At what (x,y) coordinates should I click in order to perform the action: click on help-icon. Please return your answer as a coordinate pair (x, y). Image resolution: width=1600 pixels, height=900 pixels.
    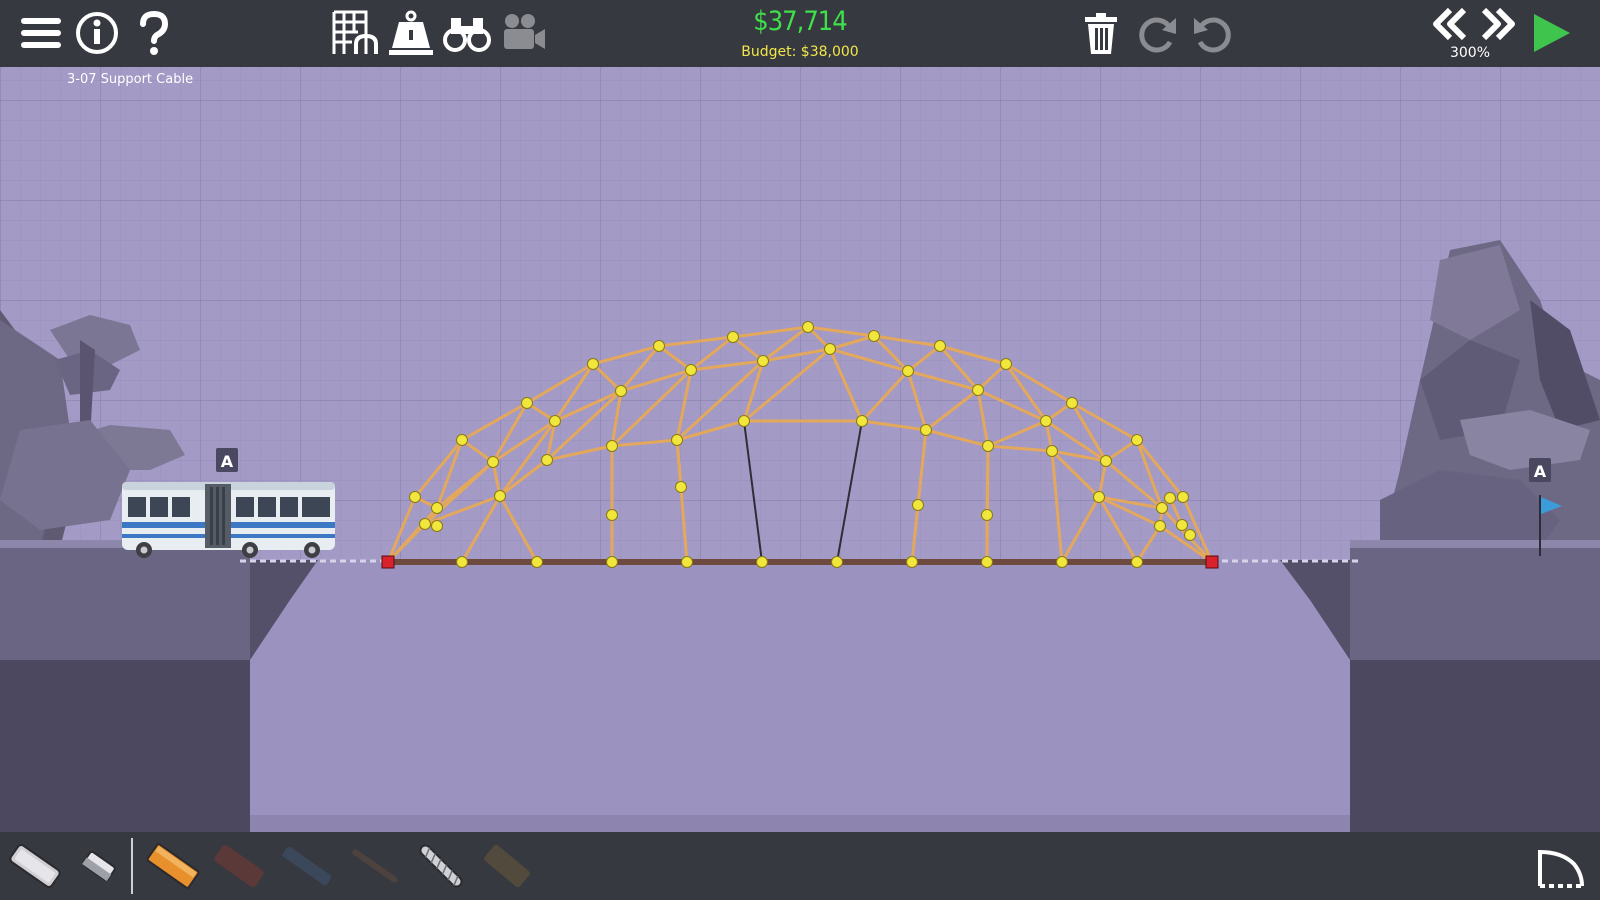
    Looking at the image, I should click on (153, 33).